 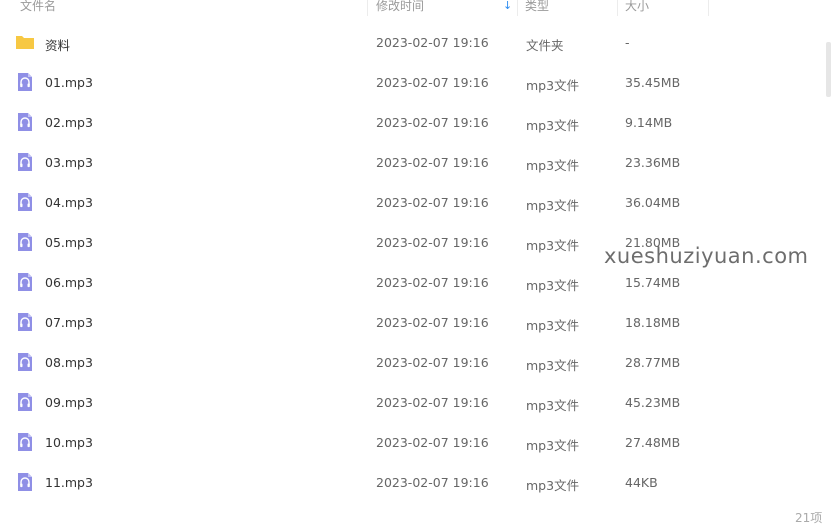 What do you see at coordinates (637, 9) in the screenshot?
I see `column-header-size: 大小` at bounding box center [637, 9].